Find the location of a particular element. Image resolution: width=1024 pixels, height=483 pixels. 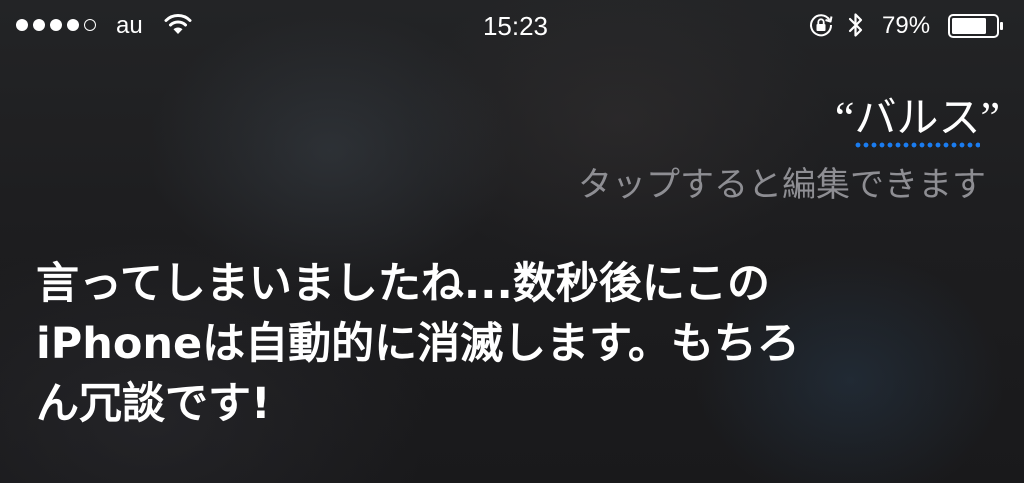

query-open-quote: “ is located at coordinates (844, 117).